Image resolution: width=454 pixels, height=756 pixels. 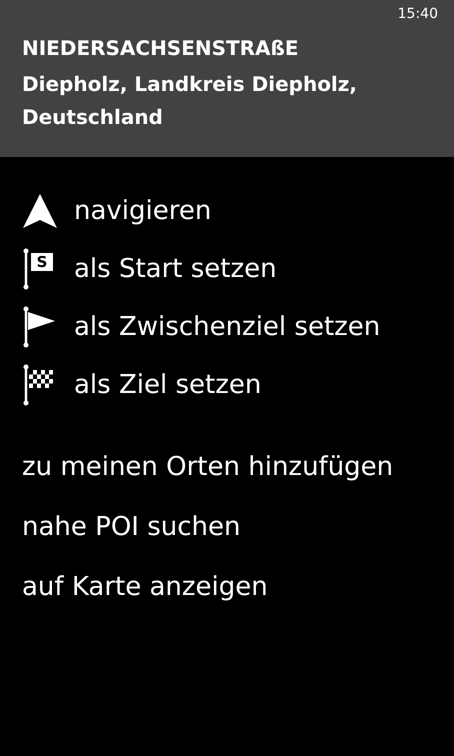 What do you see at coordinates (238, 467) in the screenshot?
I see `menu-link: zu meinen Orten hinzufügen` at bounding box center [238, 467].